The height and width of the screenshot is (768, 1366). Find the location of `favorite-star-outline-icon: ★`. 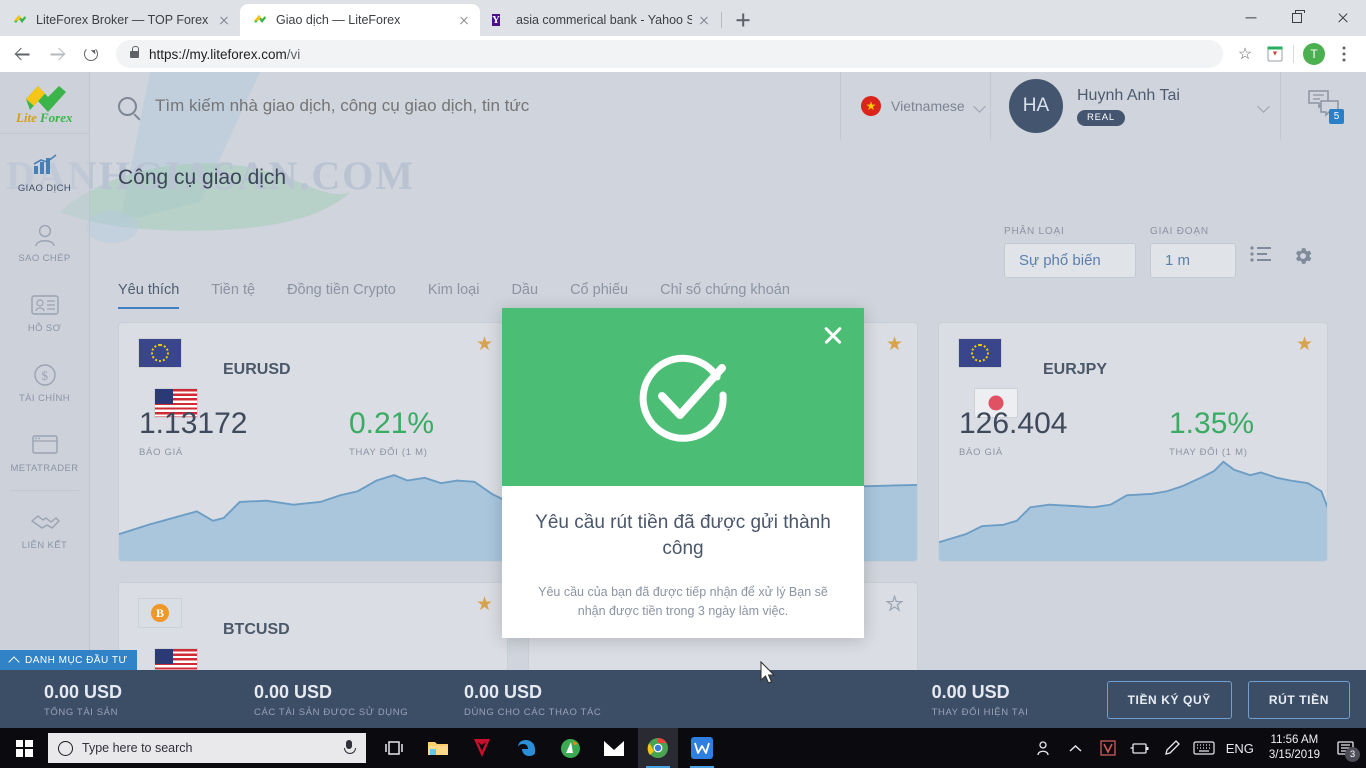

favorite-star-outline-icon: ★ is located at coordinates (894, 604).